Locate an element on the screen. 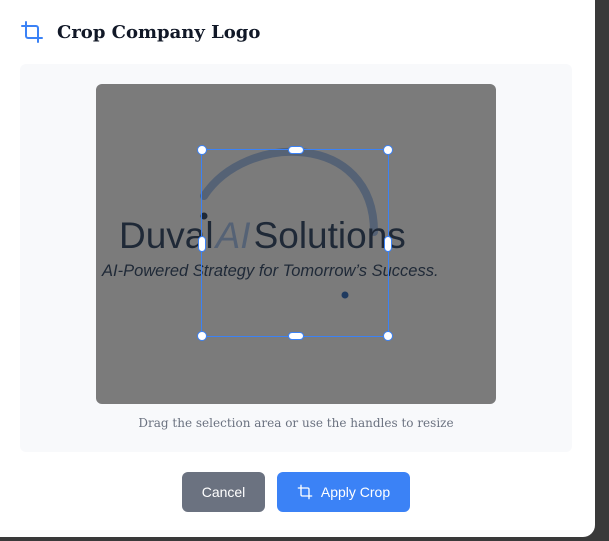  dialog-header: Crop Company Logo is located at coordinates (140, 32).